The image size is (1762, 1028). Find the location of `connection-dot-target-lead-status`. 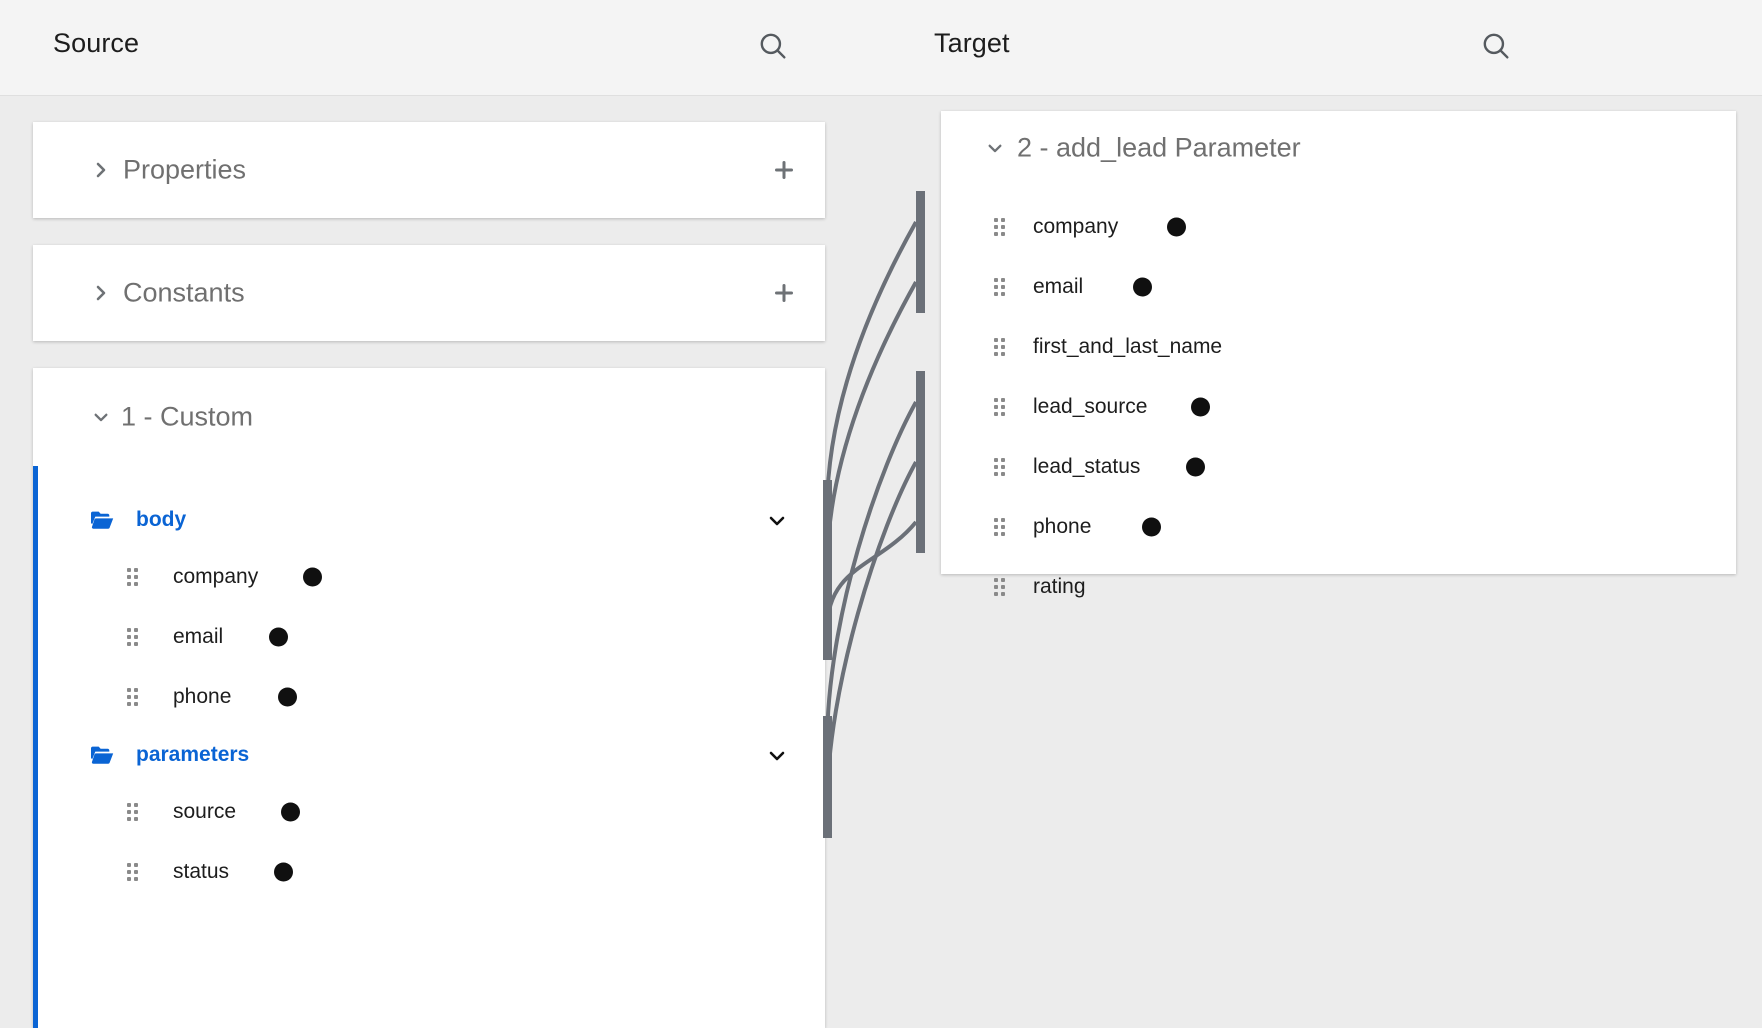

connection-dot-target-lead-status is located at coordinates (1195, 467).